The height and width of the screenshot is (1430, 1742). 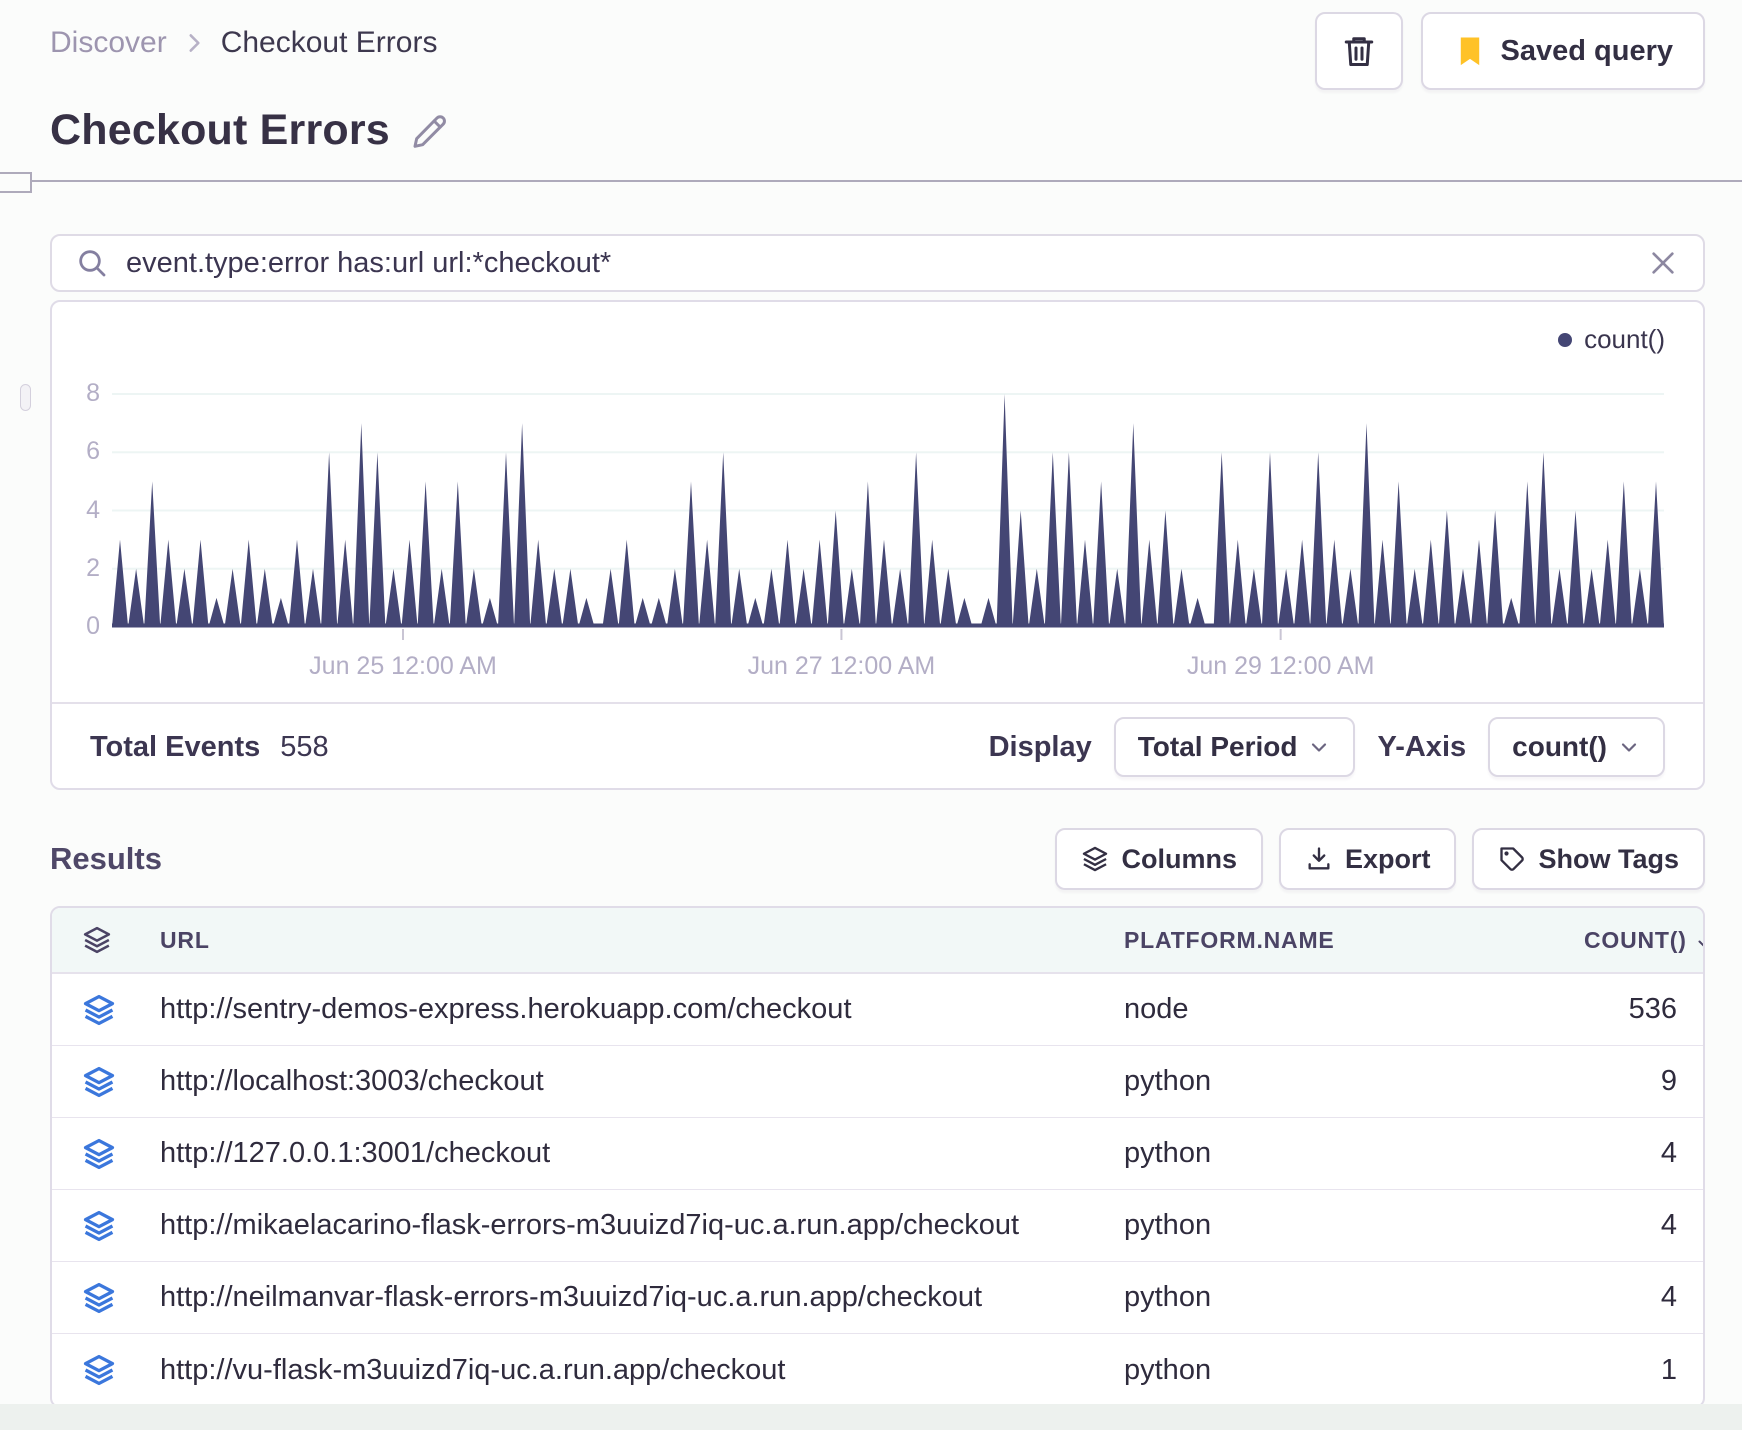 What do you see at coordinates (1565, 339) in the screenshot?
I see `legend-dot` at bounding box center [1565, 339].